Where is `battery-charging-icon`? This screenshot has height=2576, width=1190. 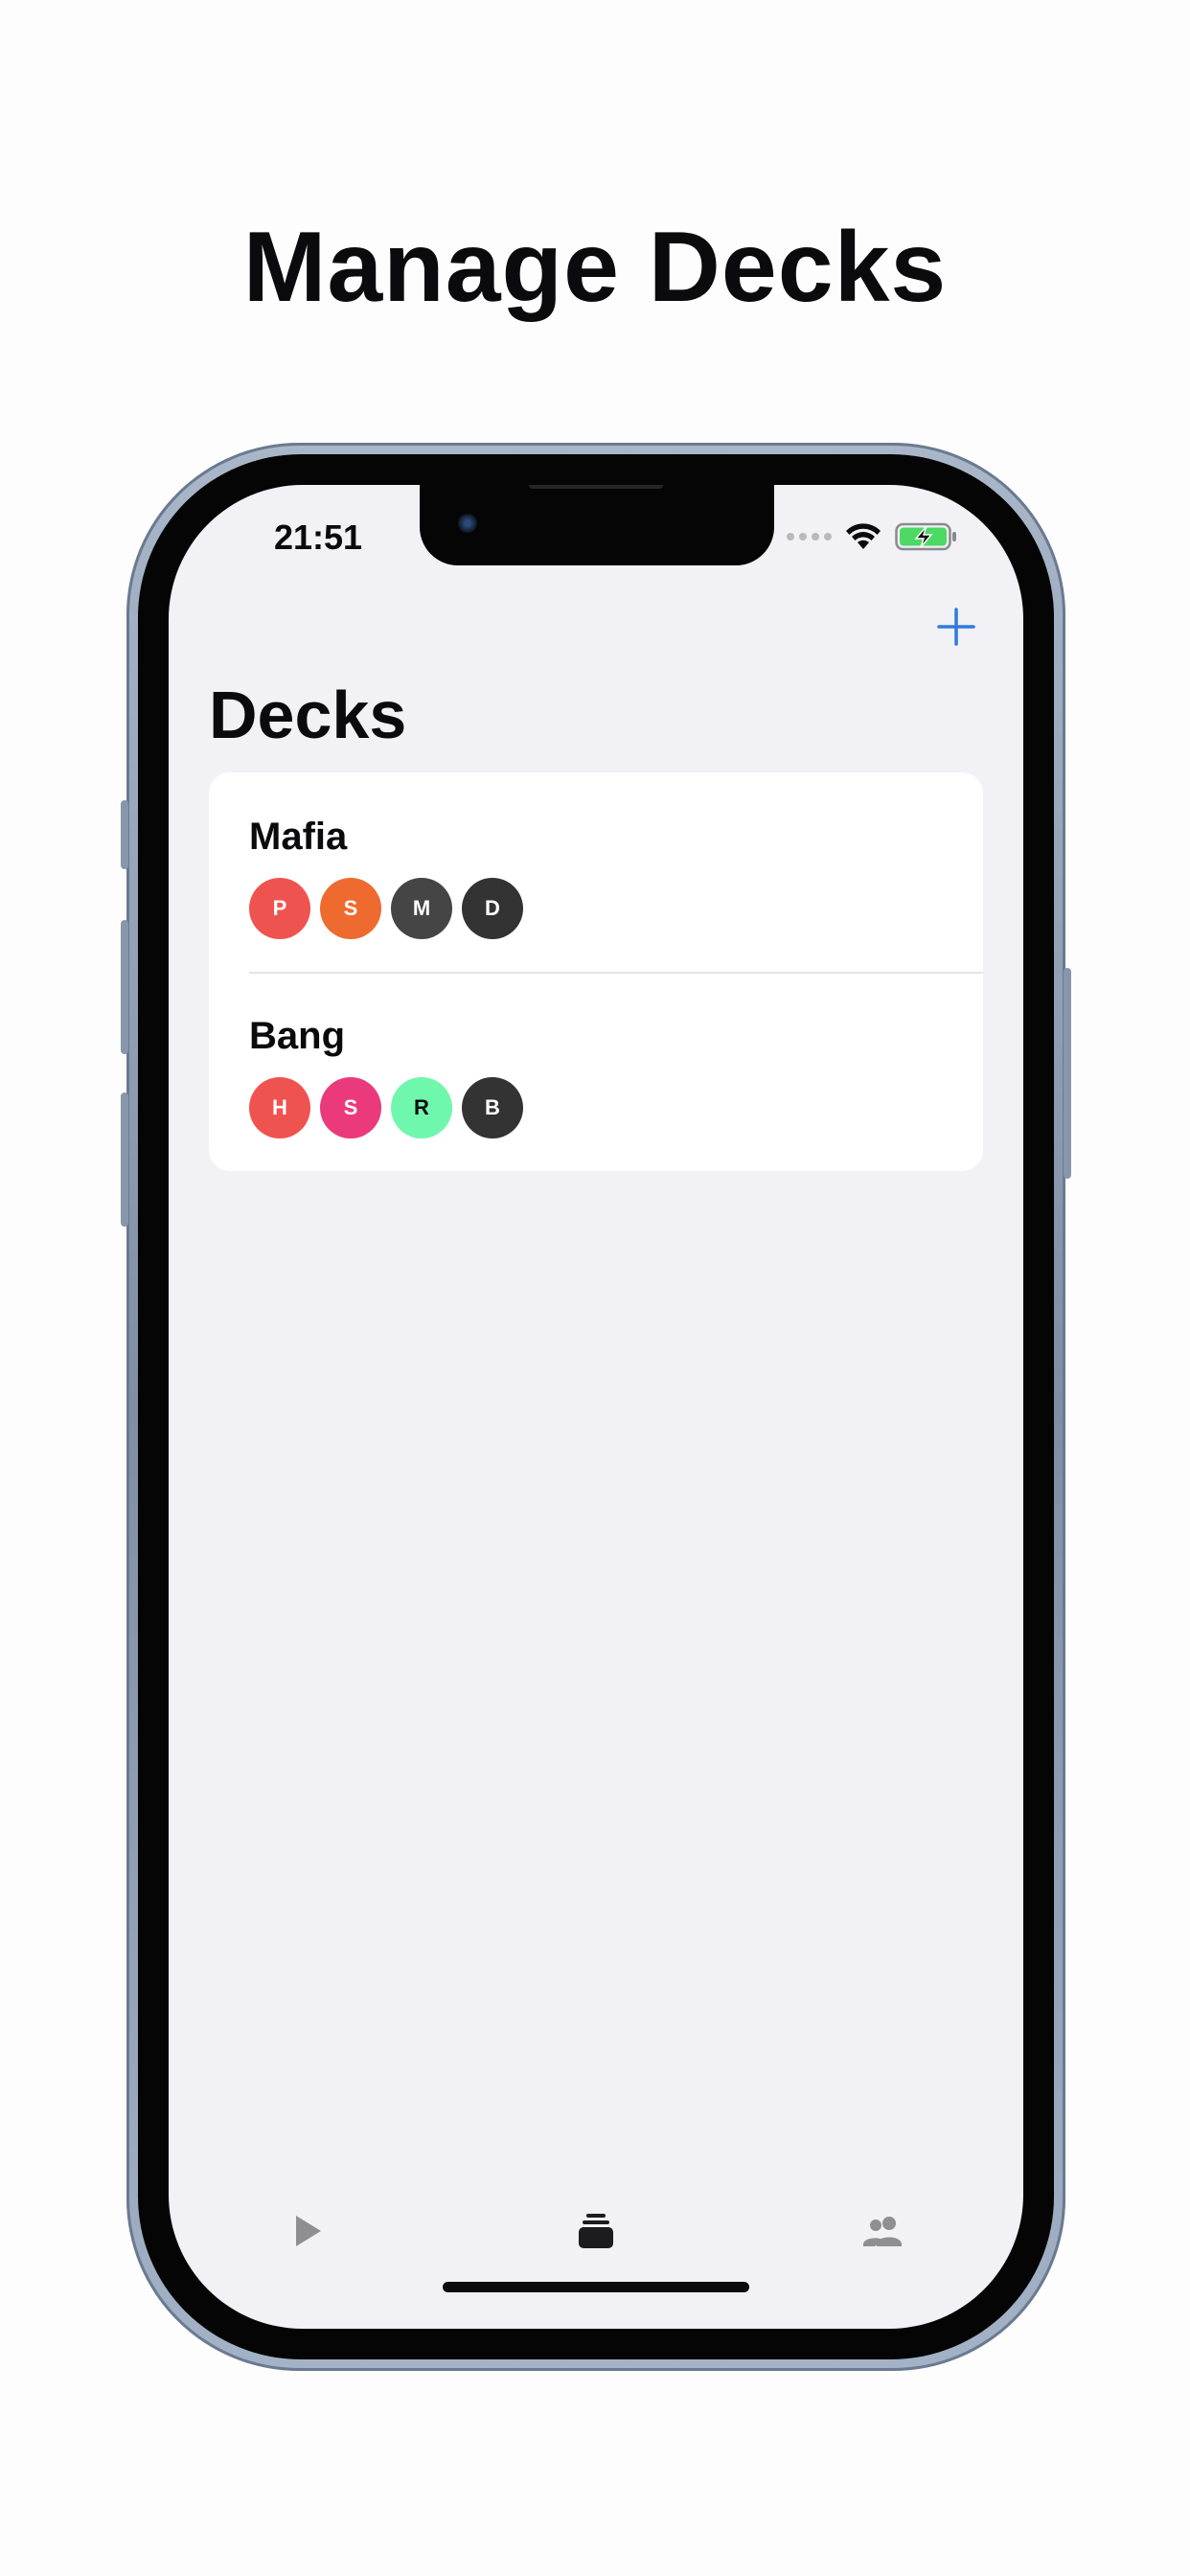 battery-charging-icon is located at coordinates (926, 536).